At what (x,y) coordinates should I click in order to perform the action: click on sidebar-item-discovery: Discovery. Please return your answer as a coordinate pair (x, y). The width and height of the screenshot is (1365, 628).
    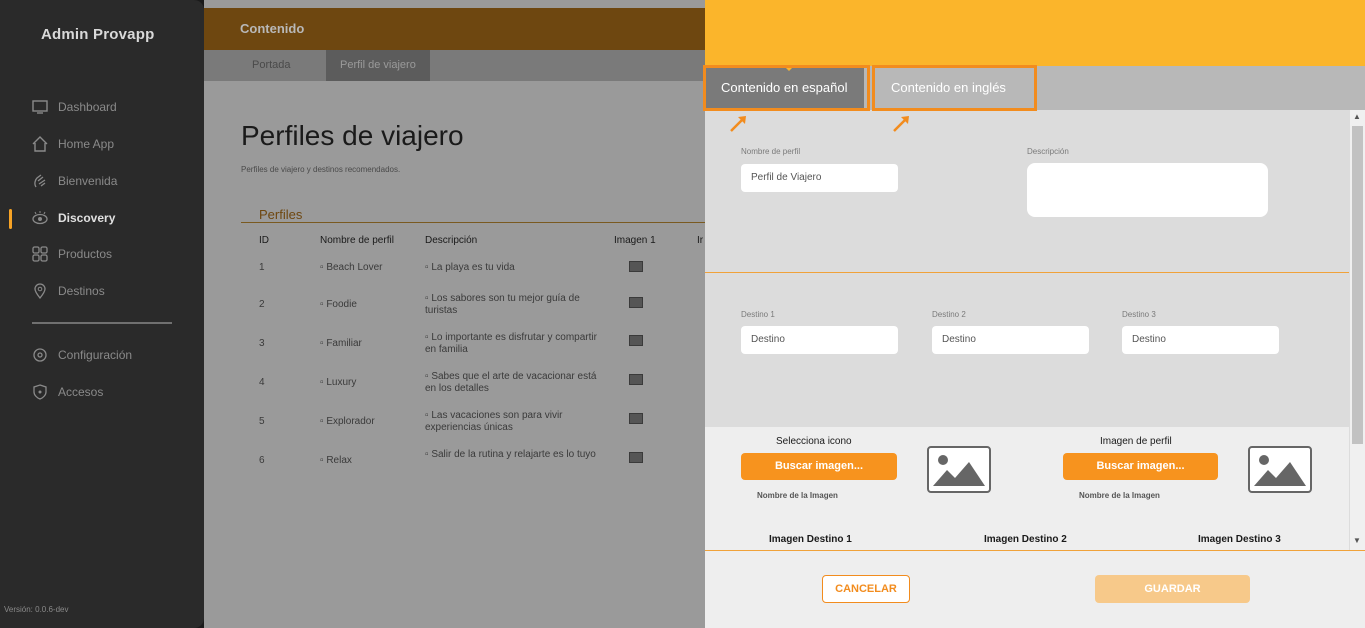
    Looking at the image, I should click on (73, 218).